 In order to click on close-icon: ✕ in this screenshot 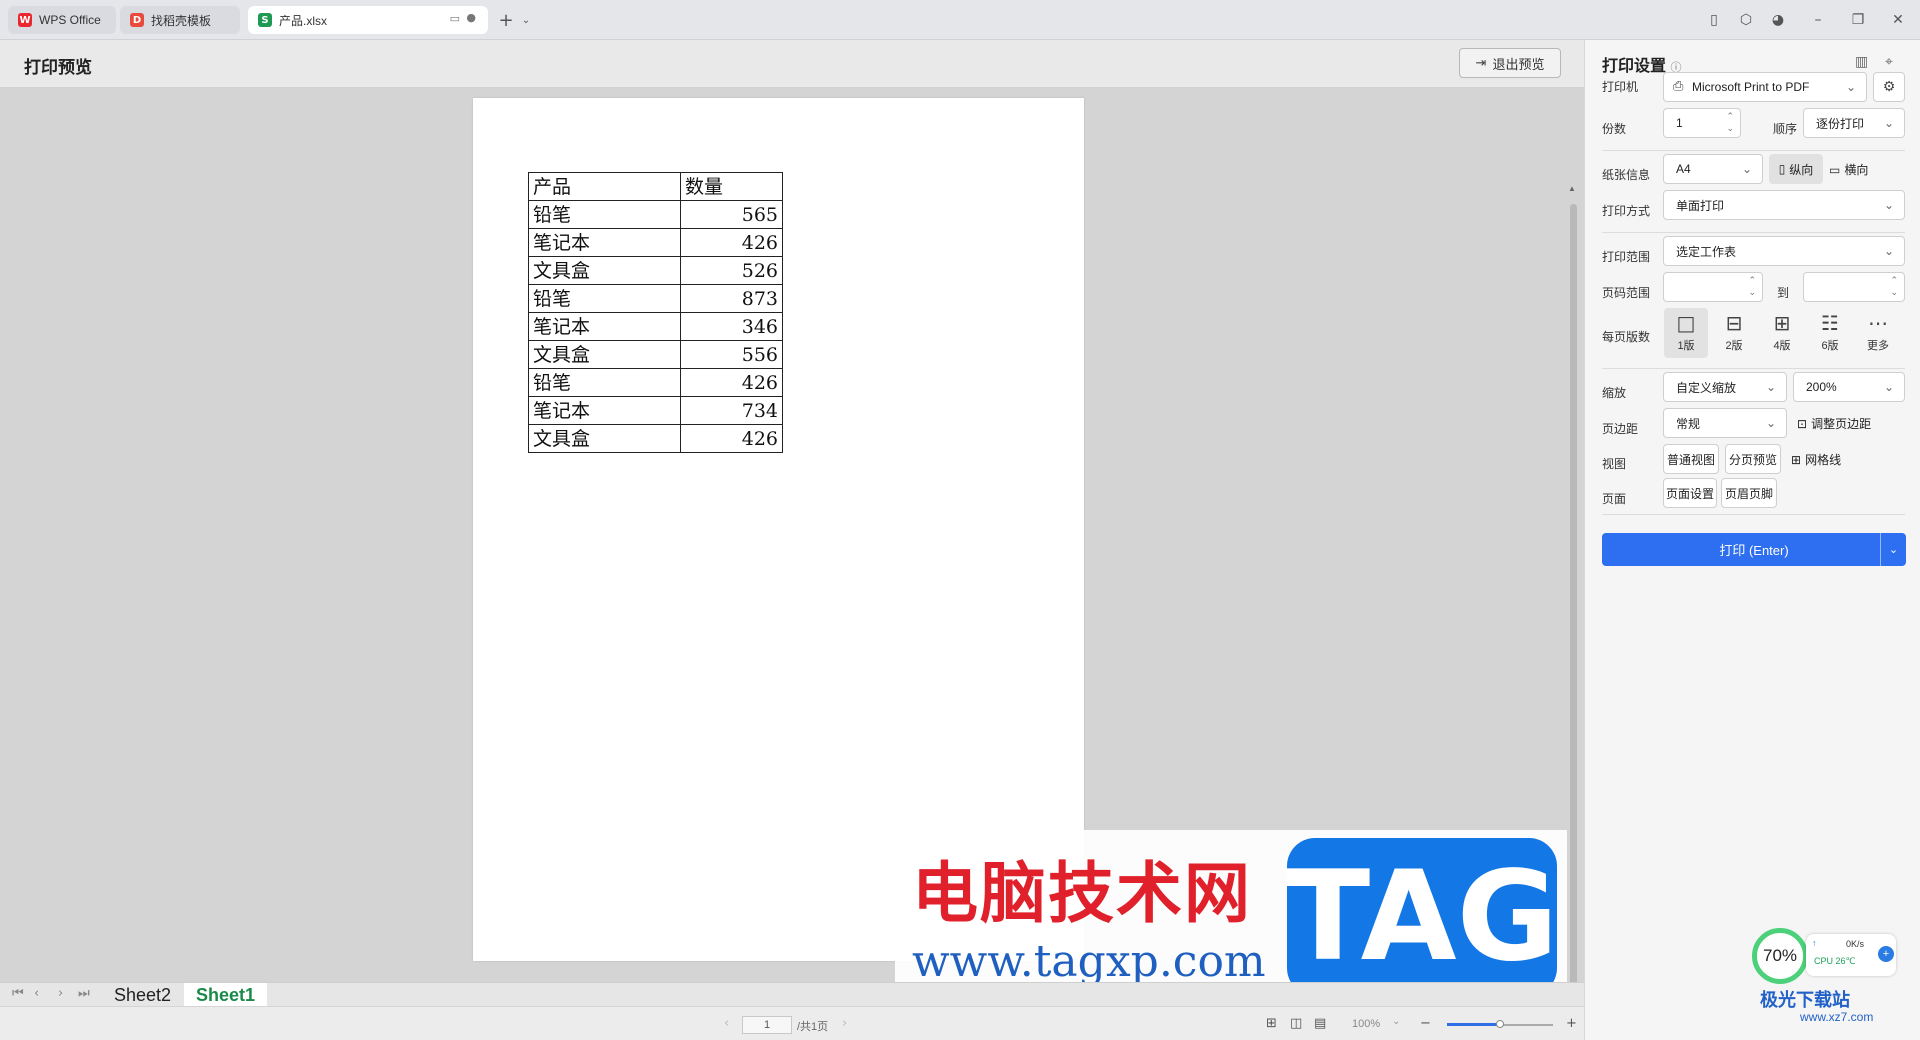, I will do `click(1898, 20)`.